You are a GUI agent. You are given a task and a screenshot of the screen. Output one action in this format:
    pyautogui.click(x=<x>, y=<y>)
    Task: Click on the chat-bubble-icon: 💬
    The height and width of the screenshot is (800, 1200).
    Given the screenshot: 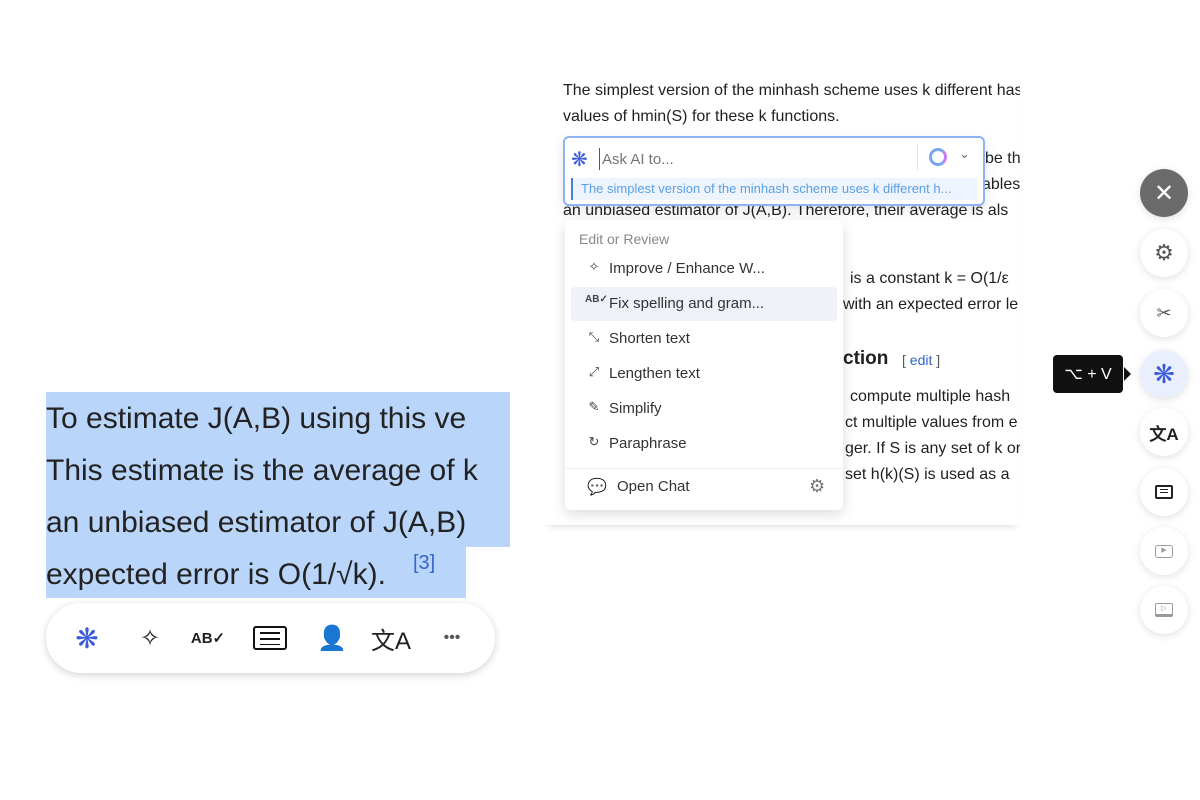 What is the action you would take?
    pyautogui.click(x=597, y=487)
    